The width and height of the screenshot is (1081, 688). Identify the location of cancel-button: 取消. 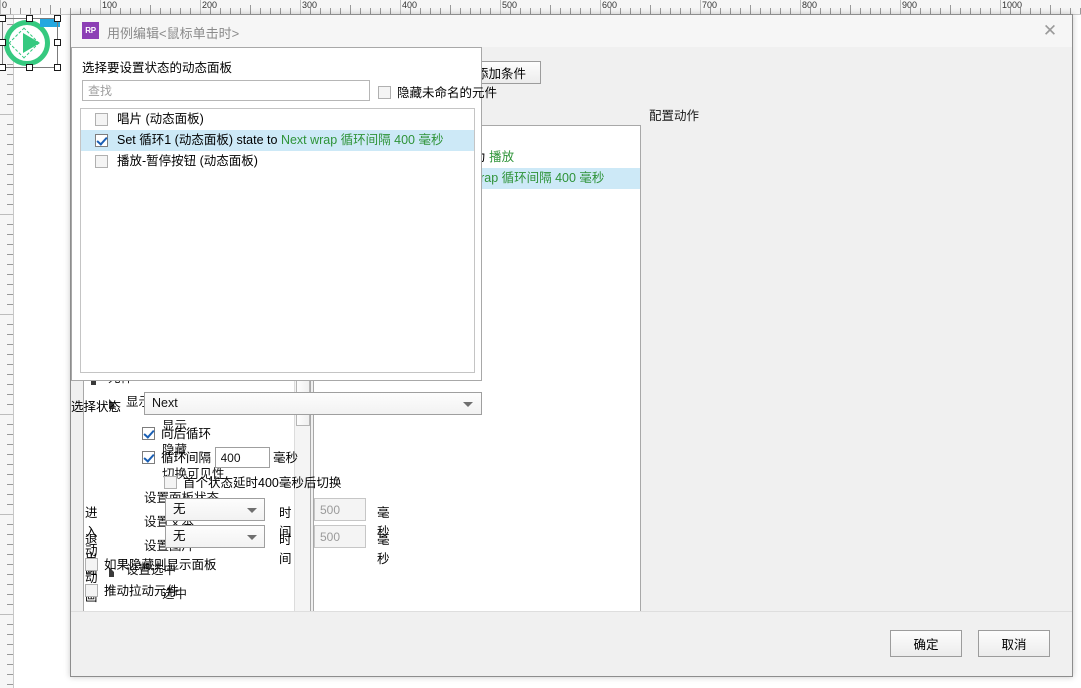
(1014, 643).